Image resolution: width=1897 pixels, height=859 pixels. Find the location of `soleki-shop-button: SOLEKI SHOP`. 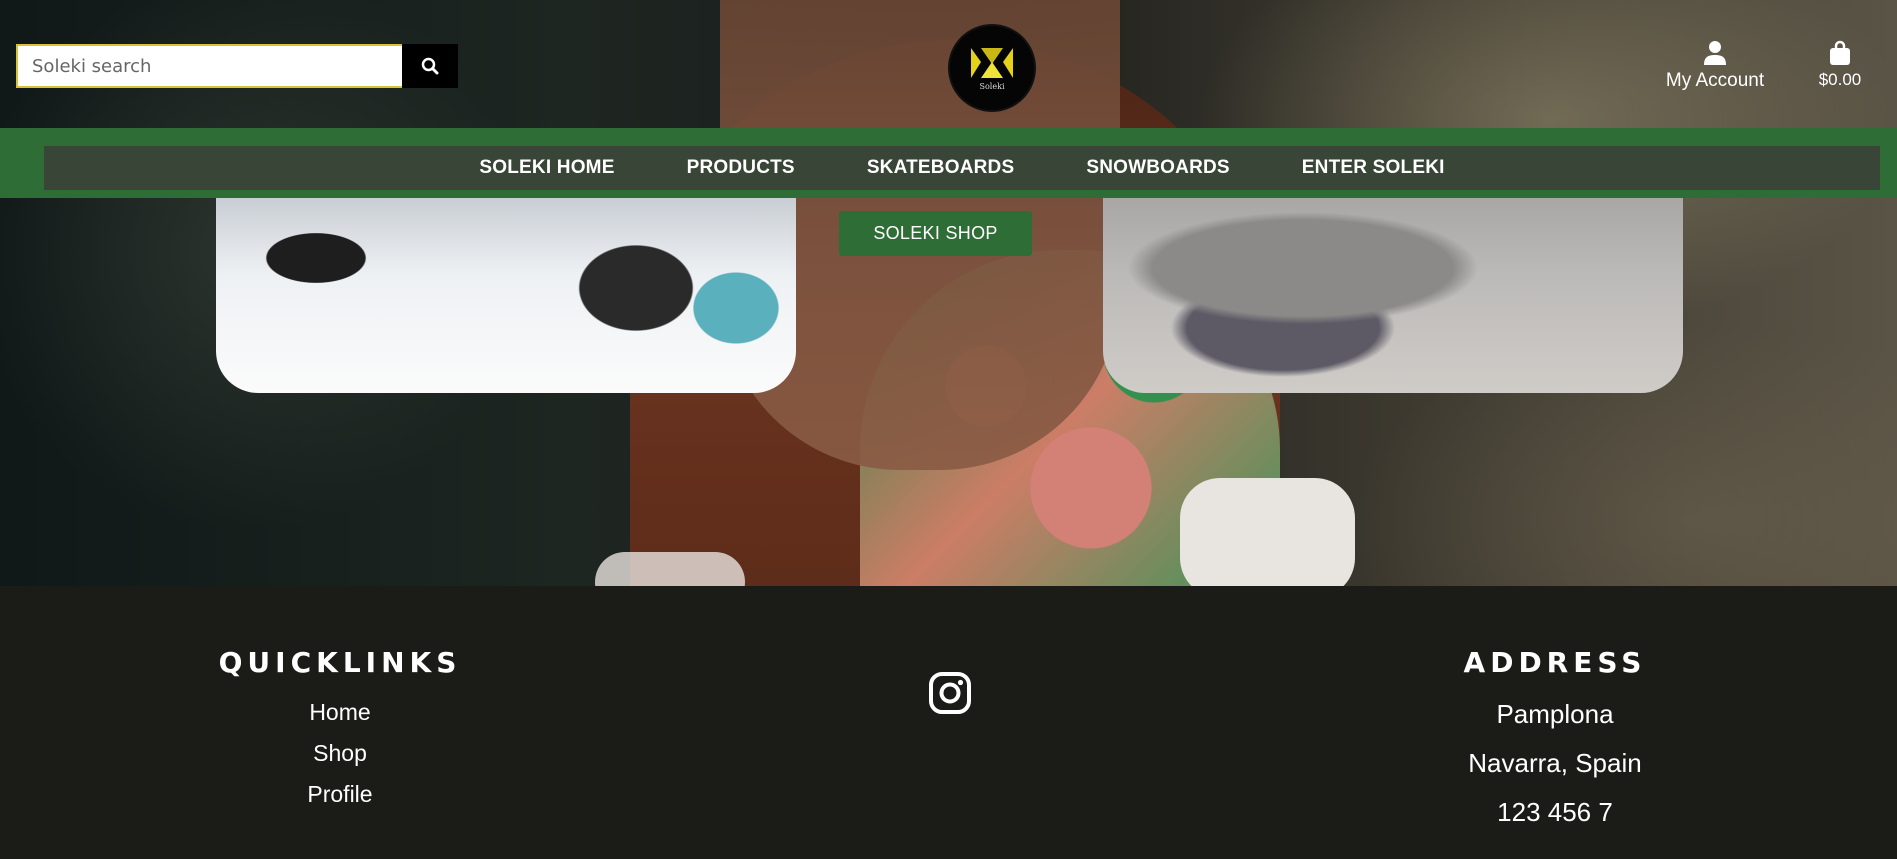

soleki-shop-button: SOLEKI SHOP is located at coordinates (935, 233).